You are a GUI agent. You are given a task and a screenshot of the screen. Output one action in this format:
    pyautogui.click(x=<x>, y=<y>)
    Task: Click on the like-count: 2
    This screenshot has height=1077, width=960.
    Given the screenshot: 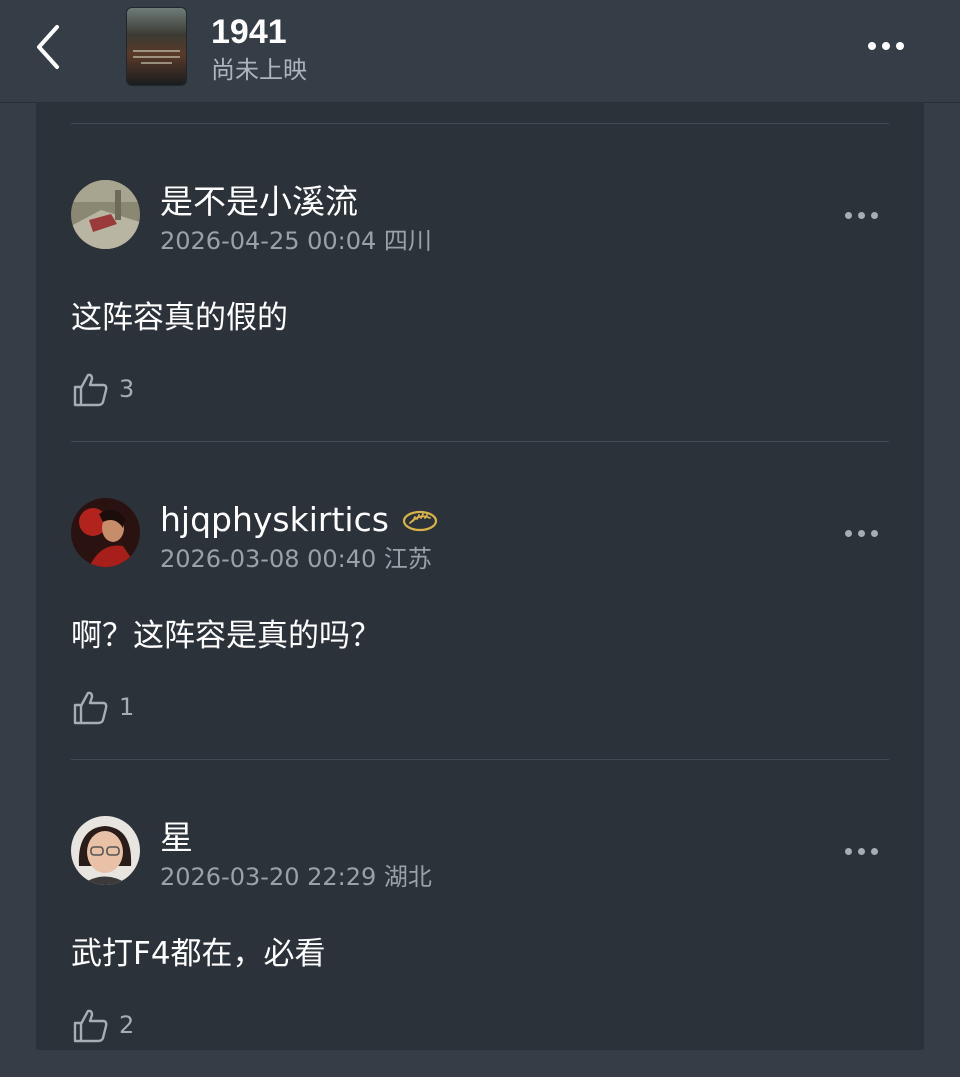 What is the action you would take?
    pyautogui.click(x=127, y=1025)
    